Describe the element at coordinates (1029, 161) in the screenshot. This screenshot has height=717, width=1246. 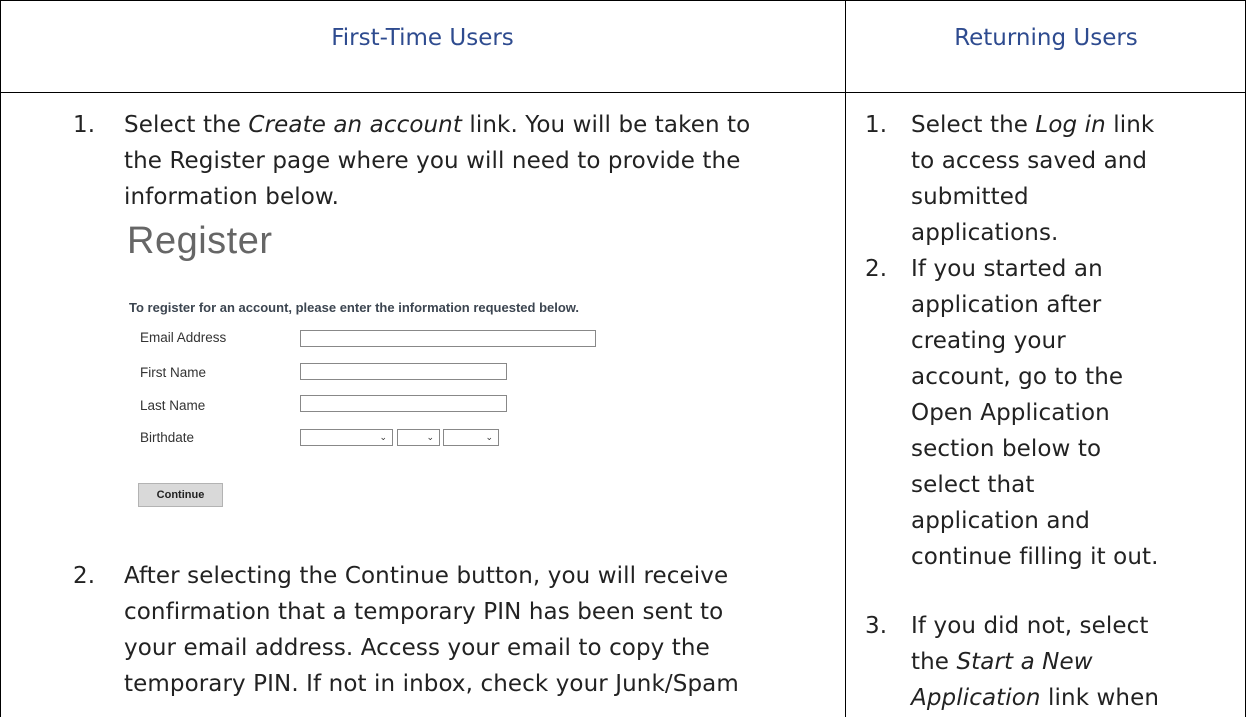
I see `step-text-line: to access saved and` at that location.